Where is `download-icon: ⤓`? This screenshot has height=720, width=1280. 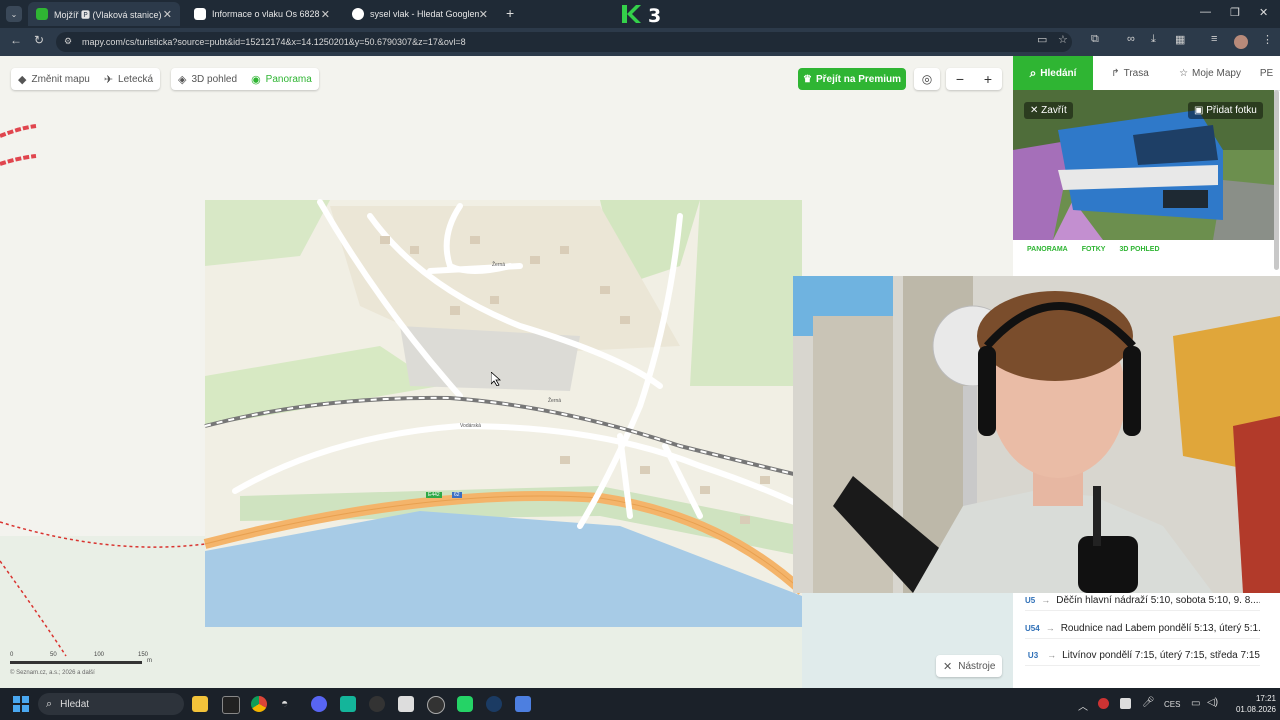
download-icon: ⤓ is located at coordinates (1153, 39).